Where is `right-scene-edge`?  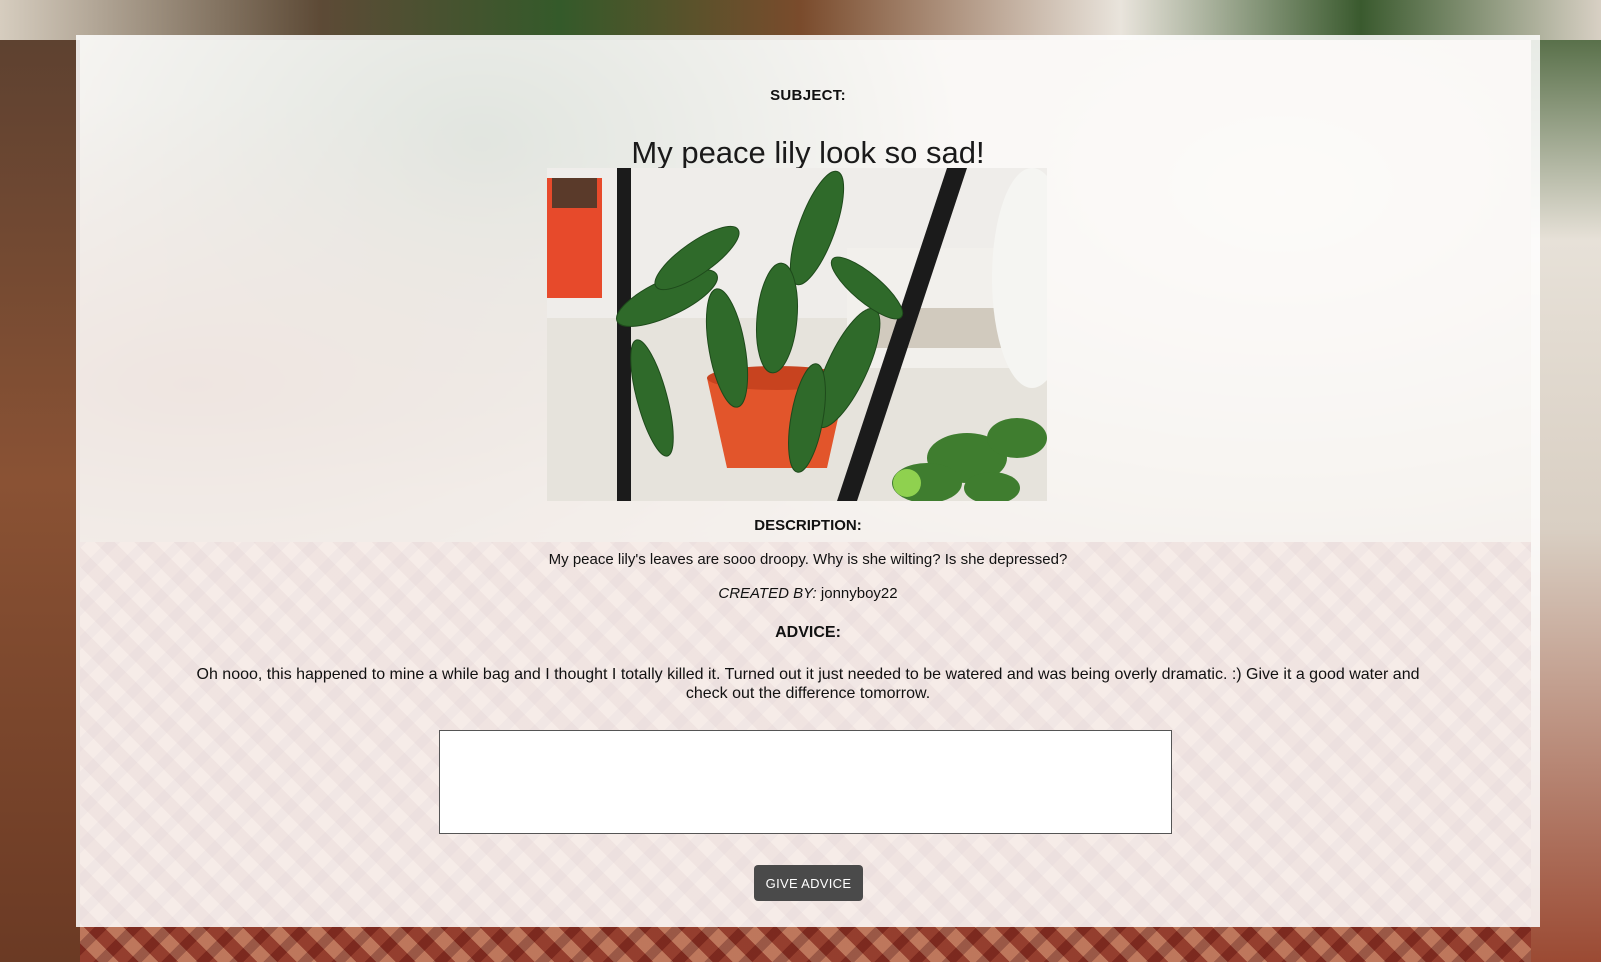 right-scene-edge is located at coordinates (1566, 481).